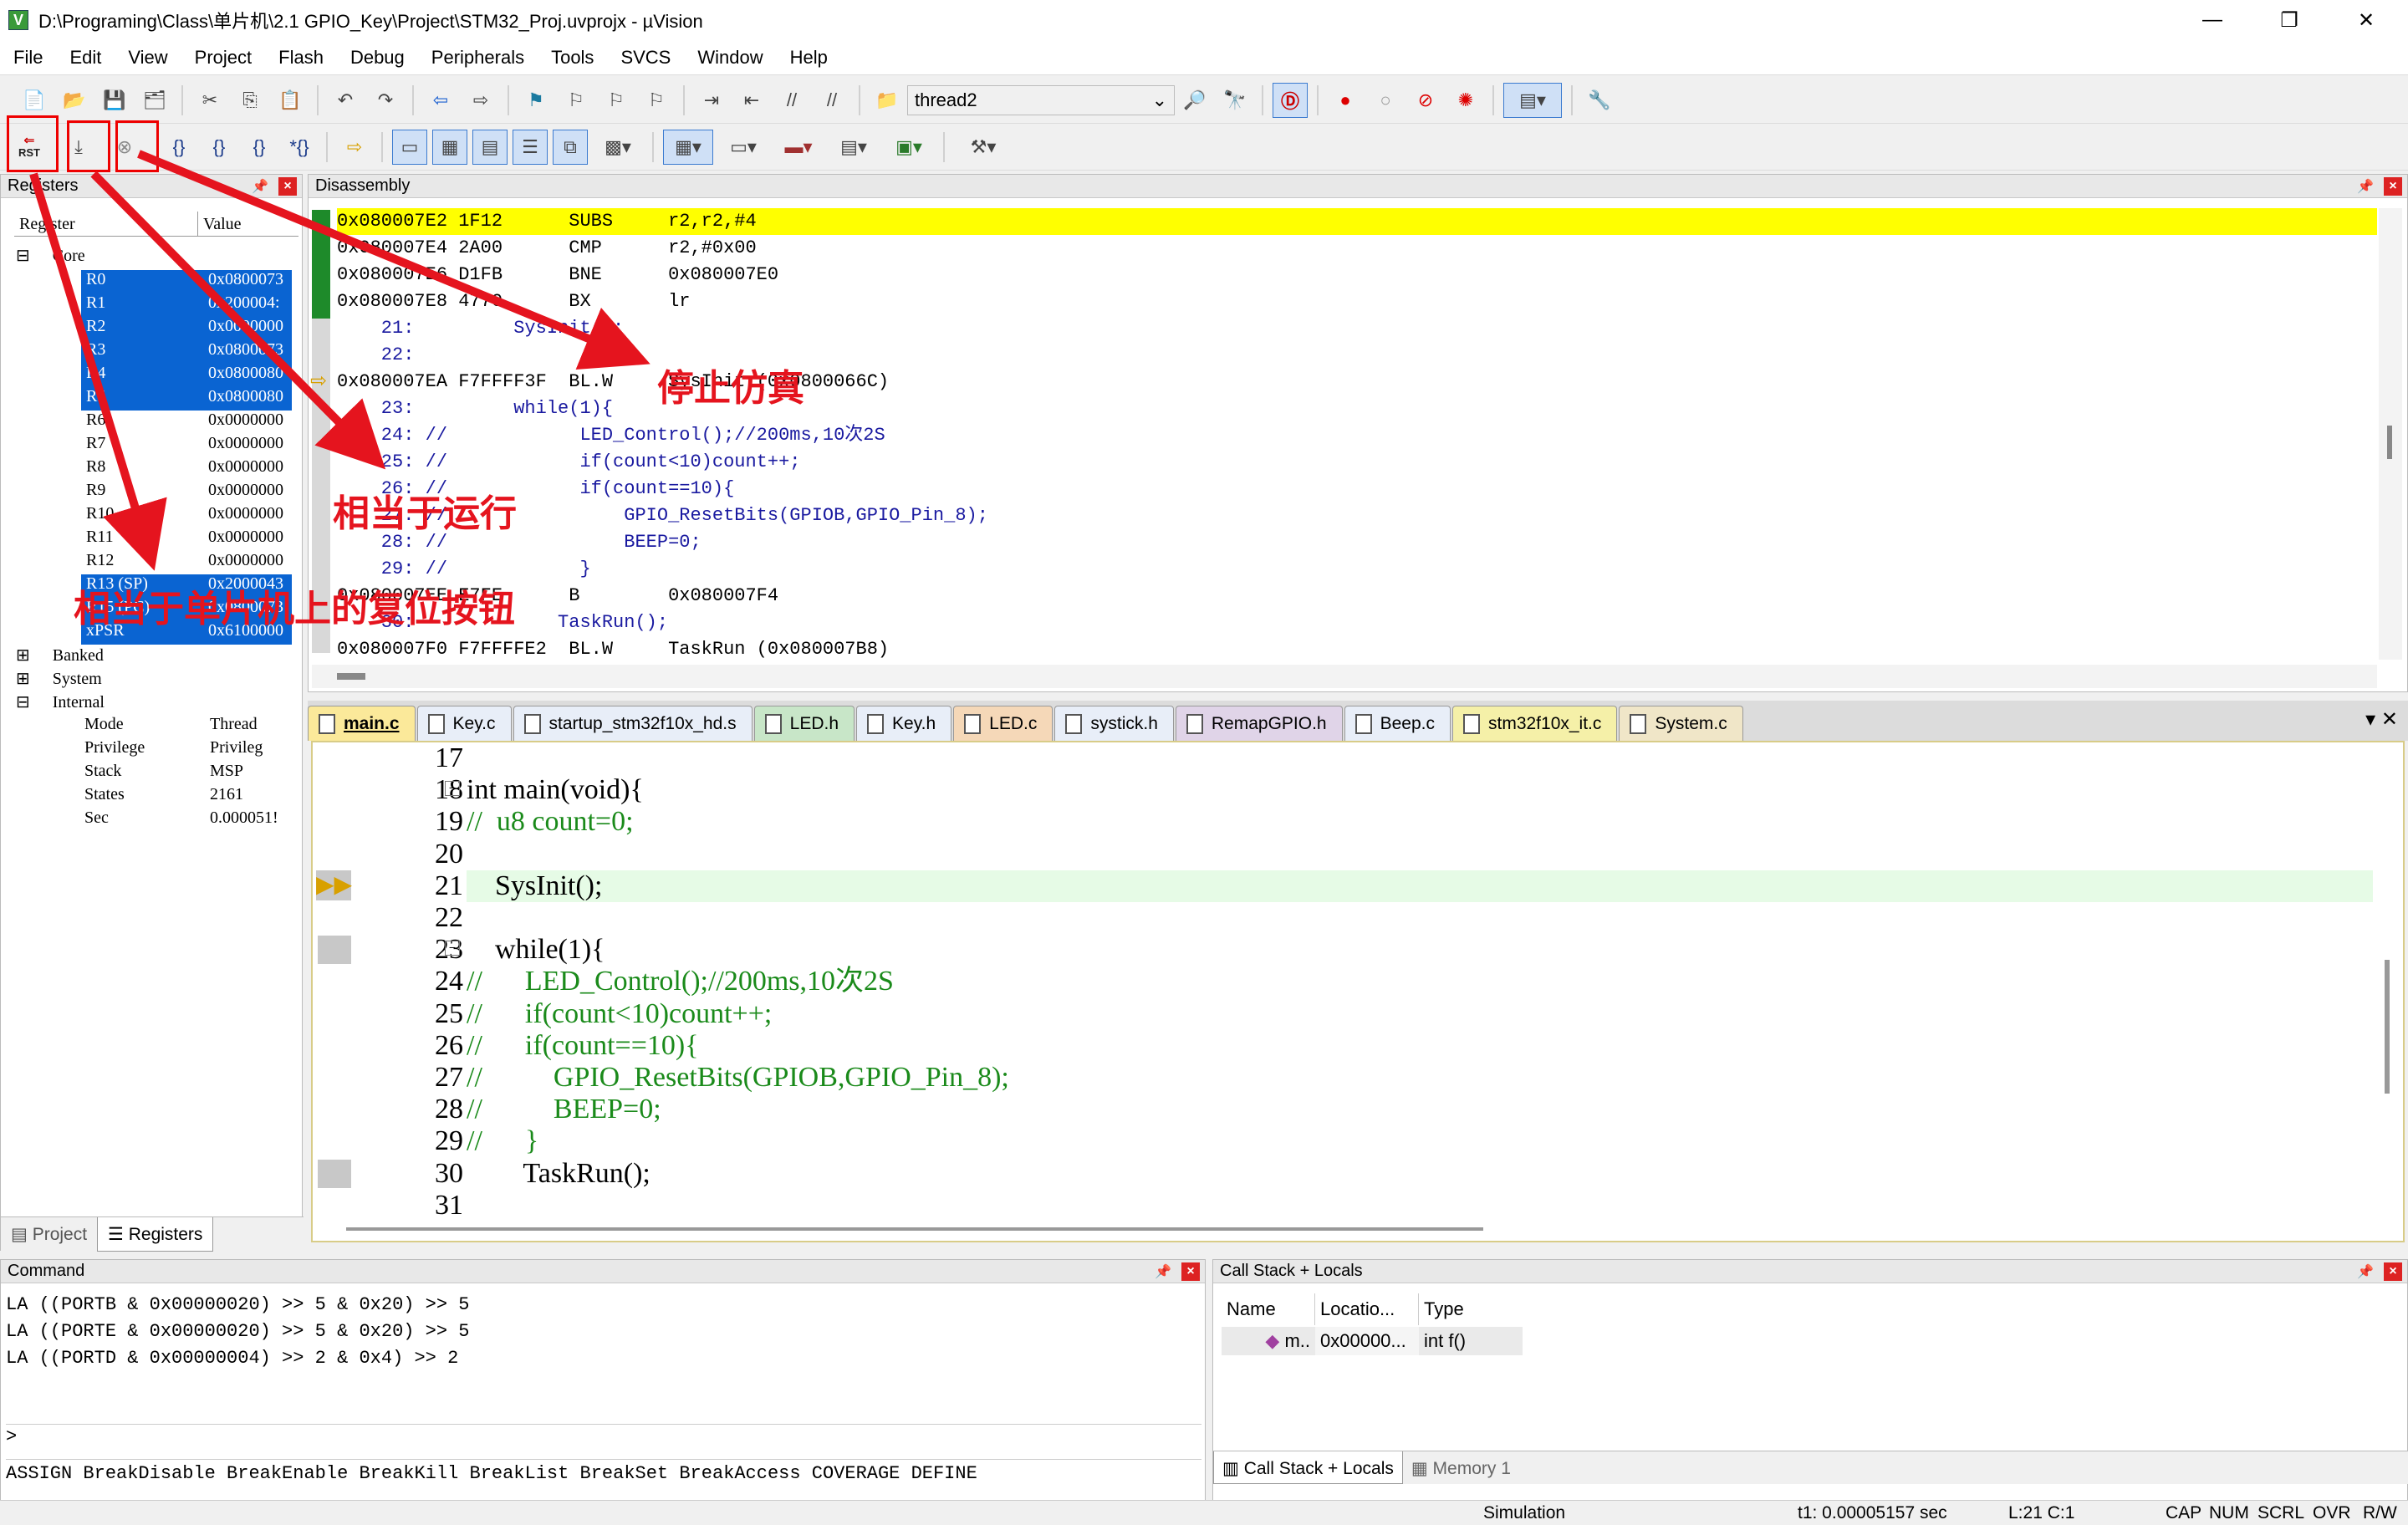  Describe the element at coordinates (632, 723) in the screenshot. I see `file-tab: startup_stm32f10x_hd.s` at that location.